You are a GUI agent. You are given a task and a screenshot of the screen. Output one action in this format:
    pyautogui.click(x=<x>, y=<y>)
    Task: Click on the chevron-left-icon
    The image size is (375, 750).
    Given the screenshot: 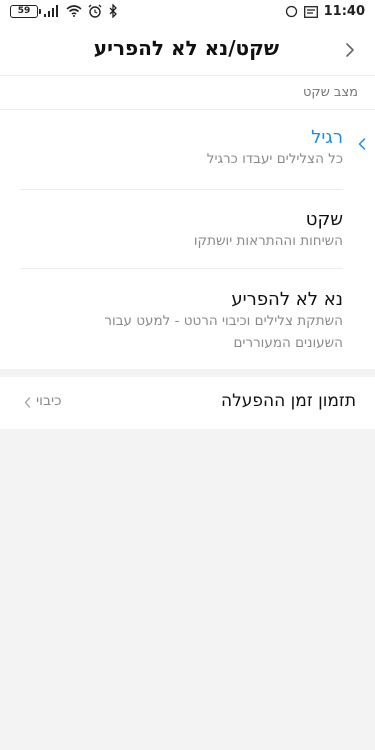 What is the action you would take?
    pyautogui.click(x=27, y=402)
    